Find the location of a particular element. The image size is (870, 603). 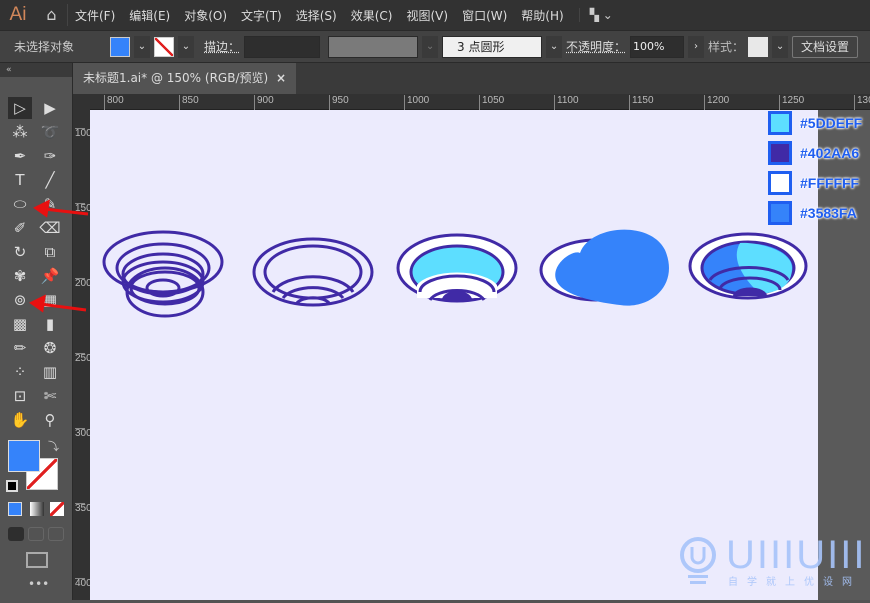

vertical-ruler: 100 150 200 250 300 350 400 is located at coordinates (82, 347).